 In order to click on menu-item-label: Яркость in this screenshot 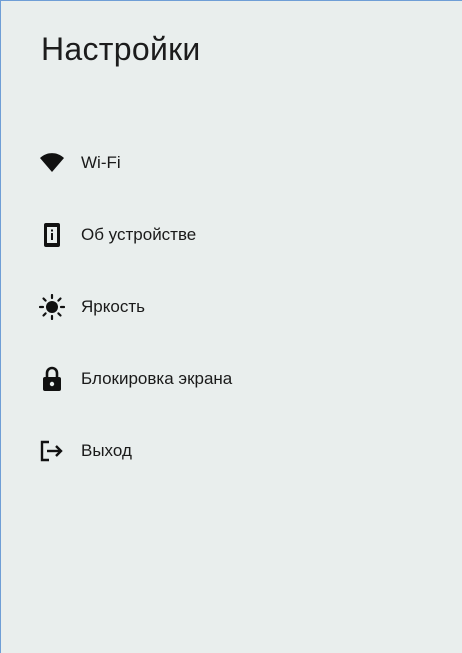, I will do `click(113, 306)`.